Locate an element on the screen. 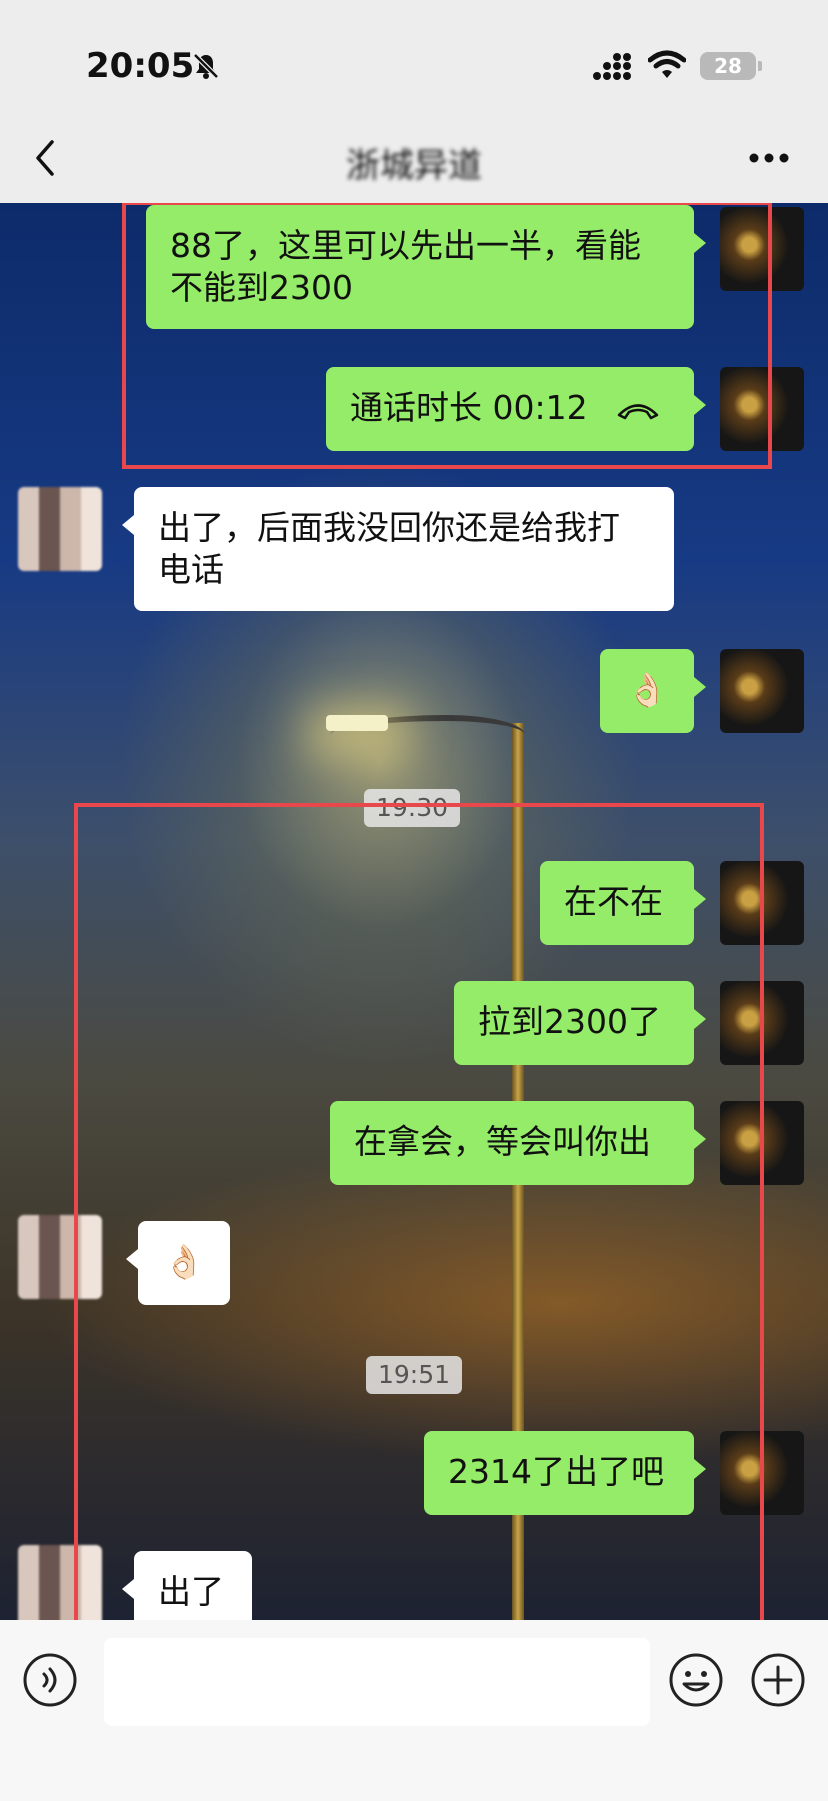 The width and height of the screenshot is (828, 1801). battery-tip is located at coordinates (760, 66).